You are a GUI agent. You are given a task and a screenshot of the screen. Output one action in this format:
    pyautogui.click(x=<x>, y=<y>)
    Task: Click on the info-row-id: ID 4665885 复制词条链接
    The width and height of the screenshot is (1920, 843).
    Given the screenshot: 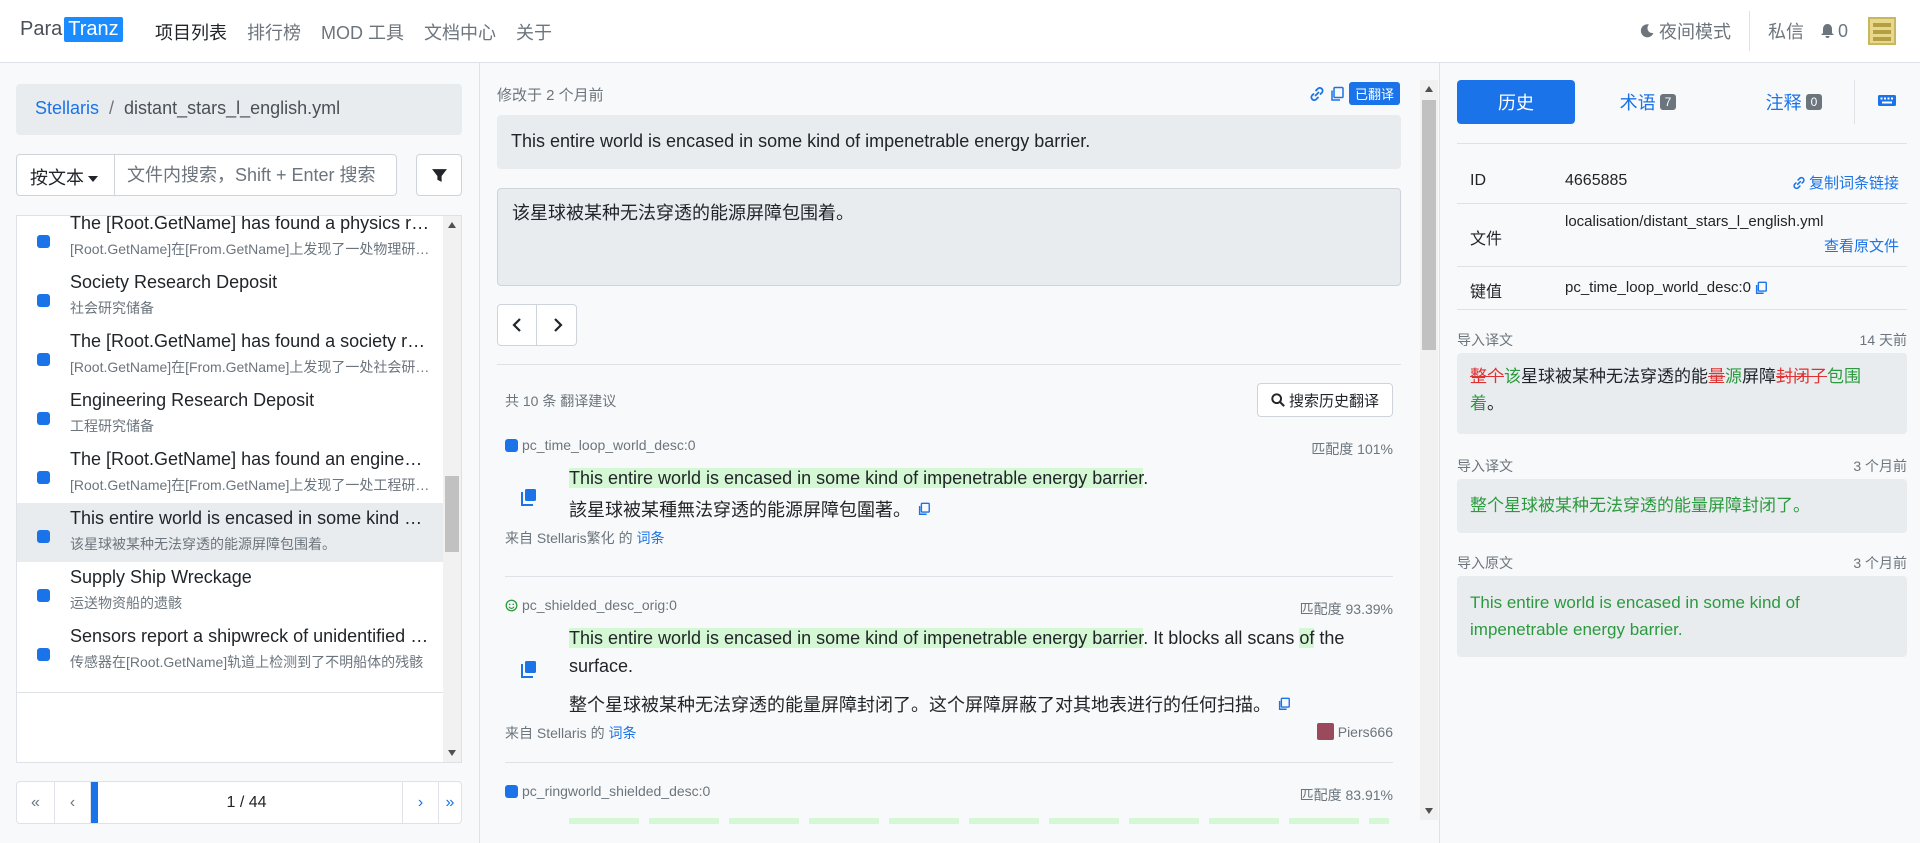 What is the action you would take?
    pyautogui.click(x=1682, y=182)
    